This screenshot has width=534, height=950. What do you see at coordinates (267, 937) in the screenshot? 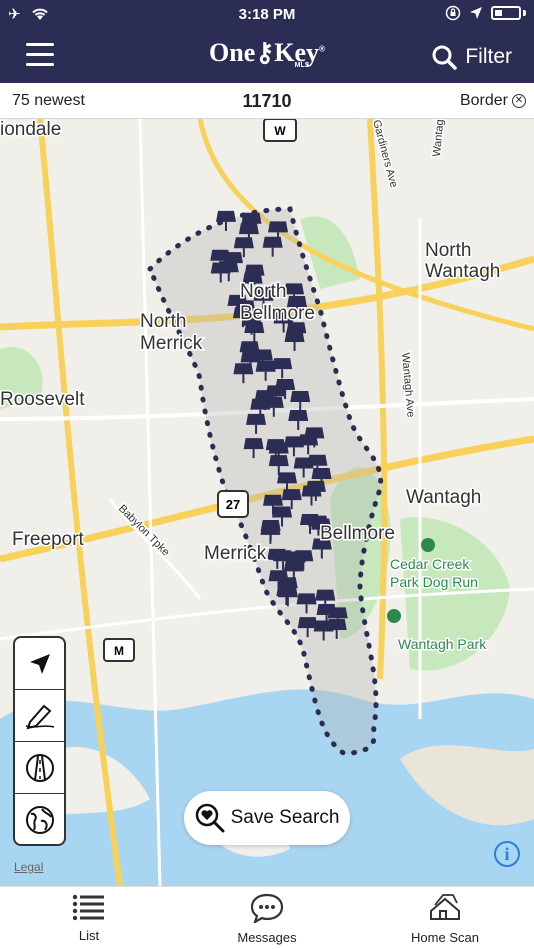
I see `tab-messages-label: Messages` at bounding box center [267, 937].